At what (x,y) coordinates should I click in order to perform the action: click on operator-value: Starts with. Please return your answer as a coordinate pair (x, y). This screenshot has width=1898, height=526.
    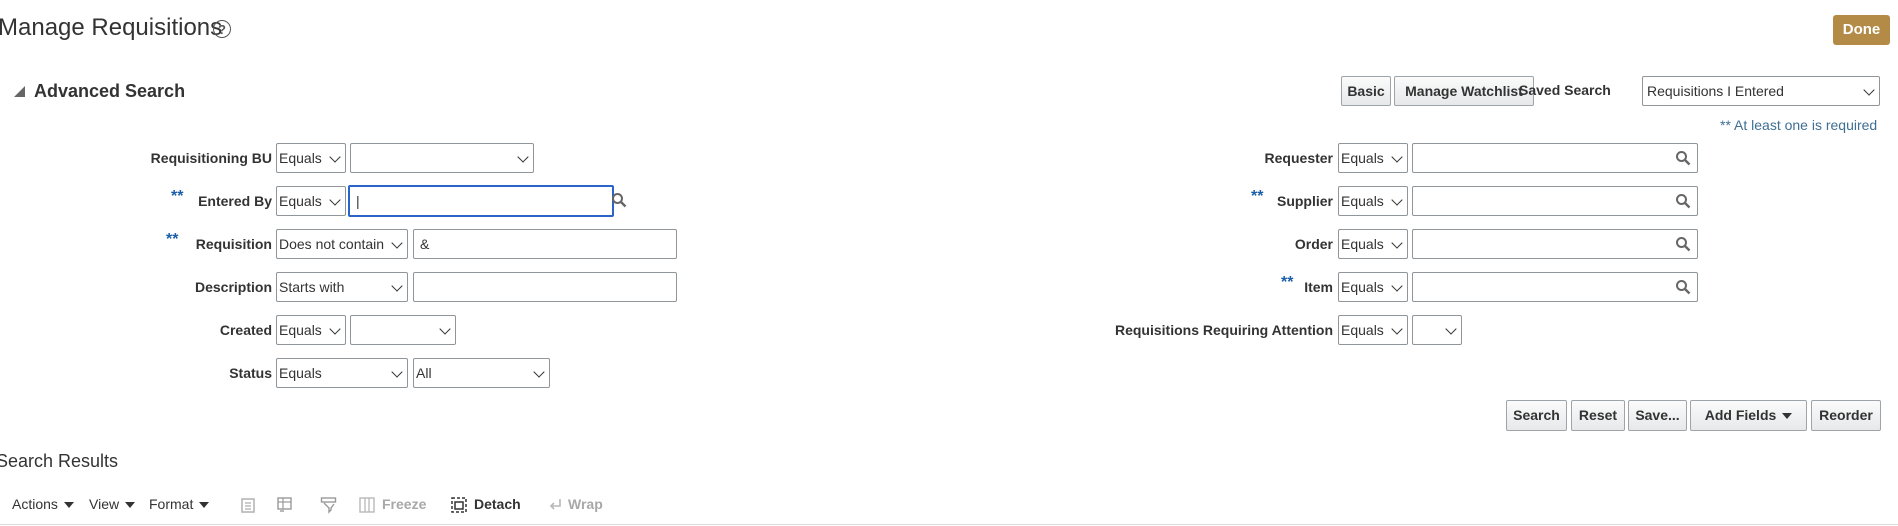
    Looking at the image, I should click on (312, 287).